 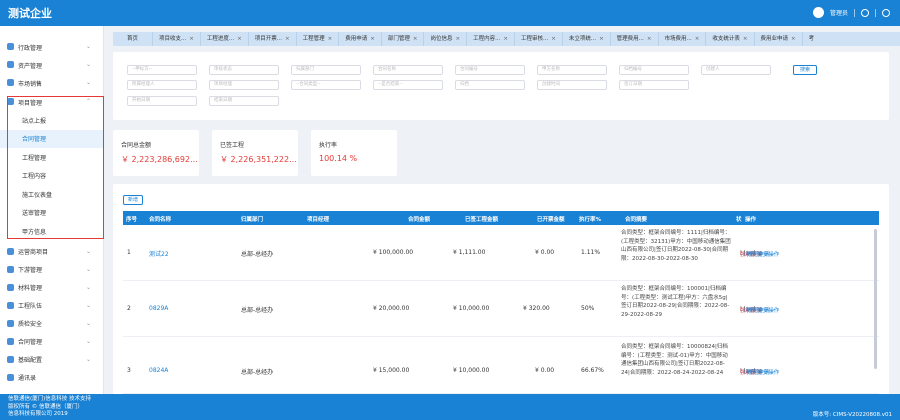 What do you see at coordinates (159, 253) in the screenshot?
I see `contract-link: 测试22` at bounding box center [159, 253].